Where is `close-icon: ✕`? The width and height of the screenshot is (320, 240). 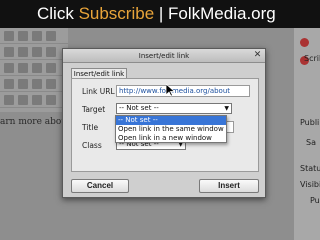
close-icon: ✕ is located at coordinates (257, 55).